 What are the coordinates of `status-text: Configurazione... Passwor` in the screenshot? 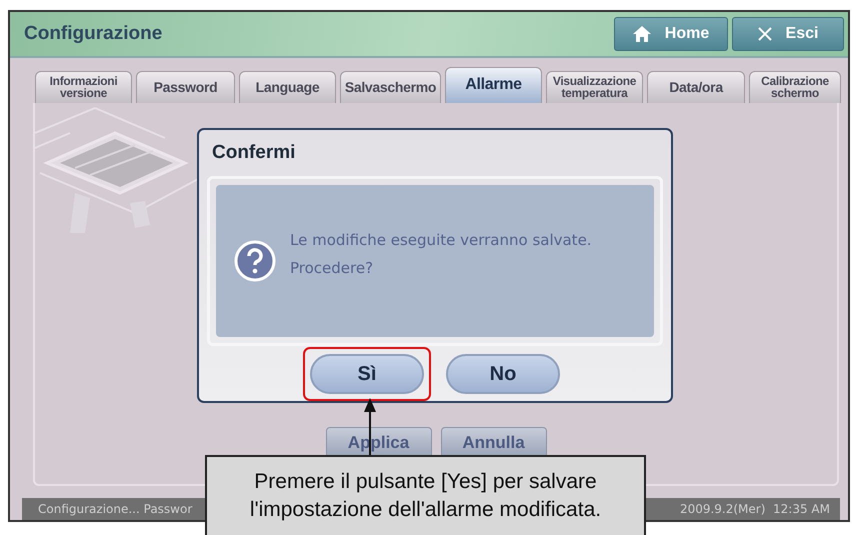 It's located at (115, 509).